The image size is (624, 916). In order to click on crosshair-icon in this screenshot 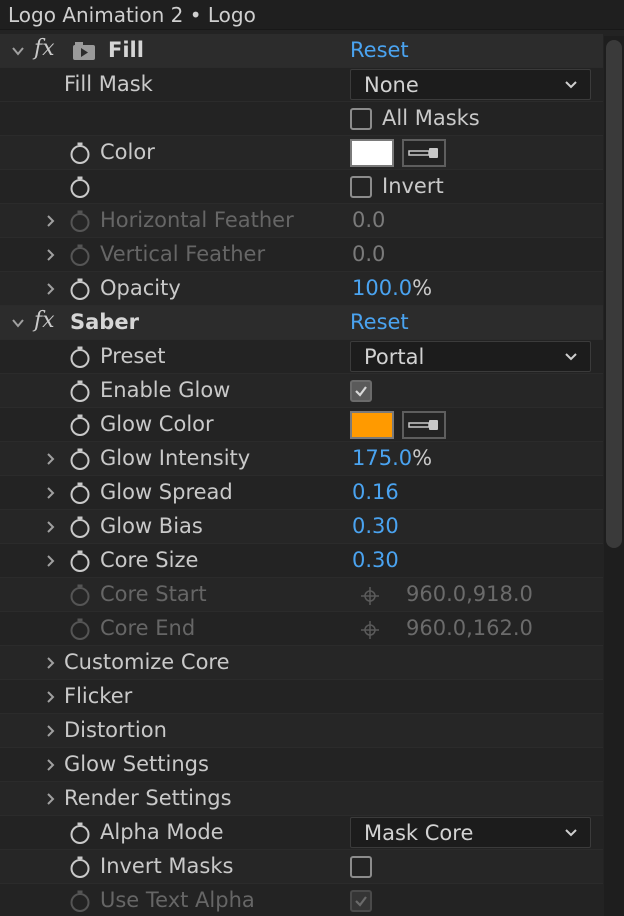, I will do `click(370, 596)`.